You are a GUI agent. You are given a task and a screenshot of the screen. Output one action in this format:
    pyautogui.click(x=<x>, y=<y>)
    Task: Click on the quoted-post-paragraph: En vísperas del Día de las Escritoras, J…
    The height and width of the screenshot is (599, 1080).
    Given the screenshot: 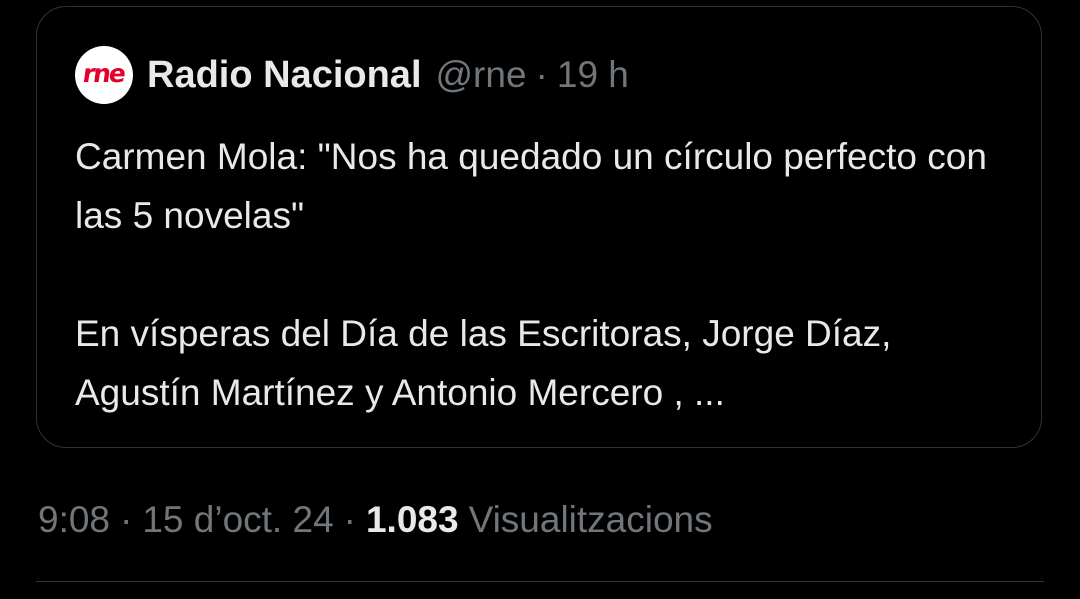 What is the action you would take?
    pyautogui.click(x=483, y=363)
    